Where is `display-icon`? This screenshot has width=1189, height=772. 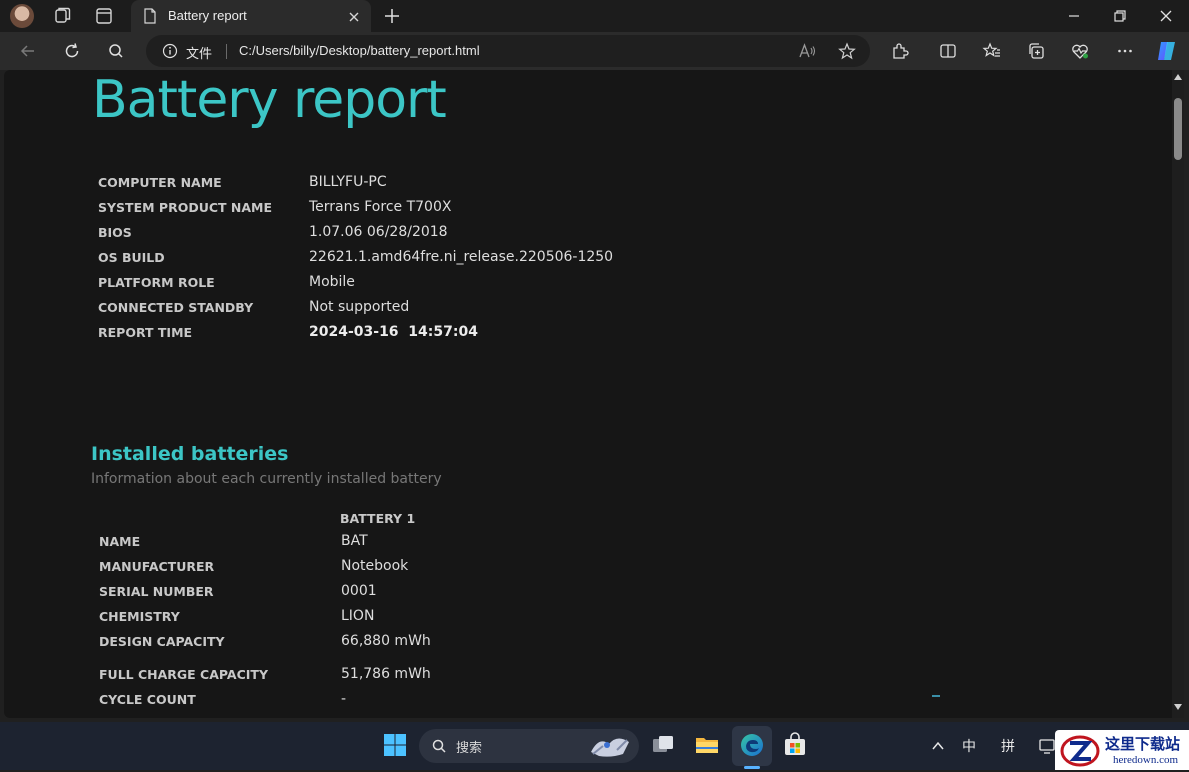
display-icon is located at coordinates (1047, 746).